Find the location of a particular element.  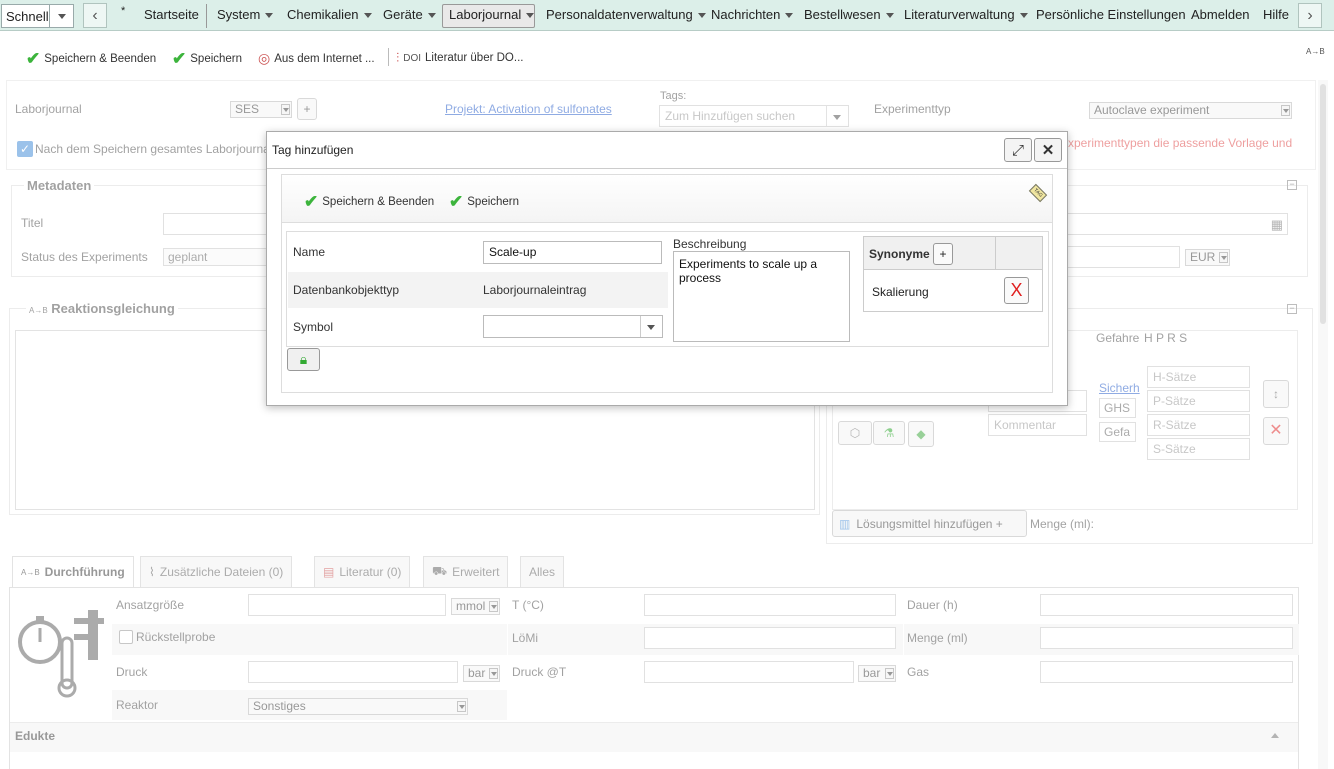

menu-startseite: Startseite is located at coordinates (171, 14).